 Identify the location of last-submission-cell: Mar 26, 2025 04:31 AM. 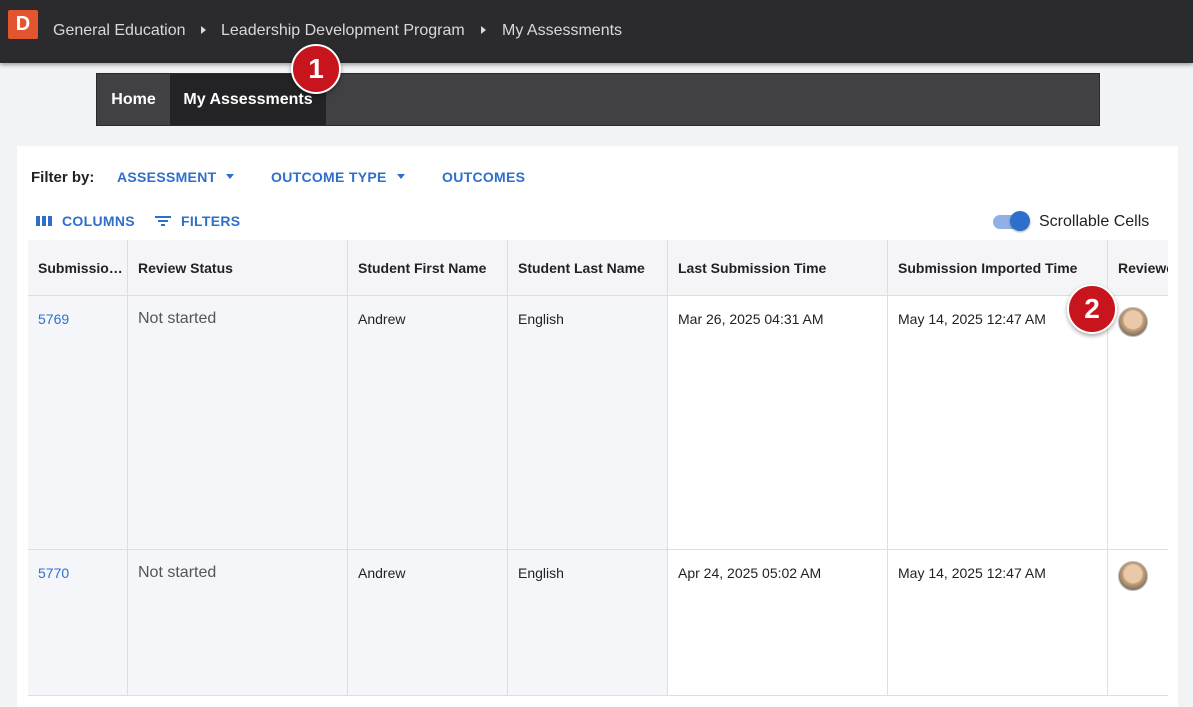
(778, 422).